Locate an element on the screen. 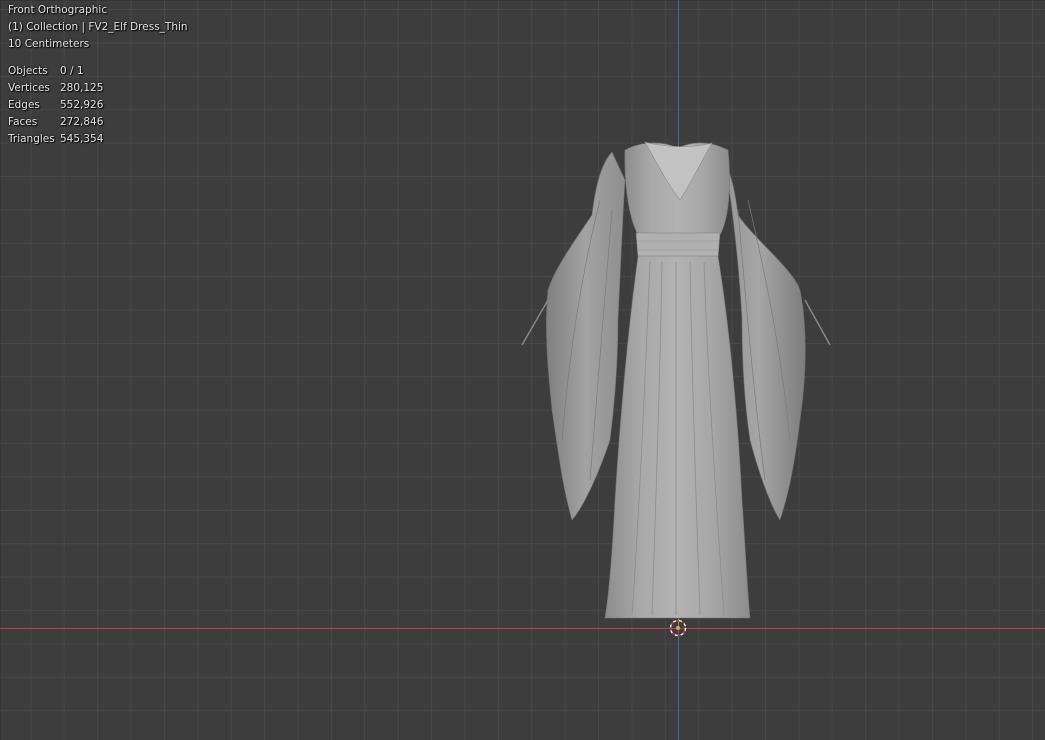 This screenshot has width=1045, height=740. skirt is located at coordinates (677, 437).